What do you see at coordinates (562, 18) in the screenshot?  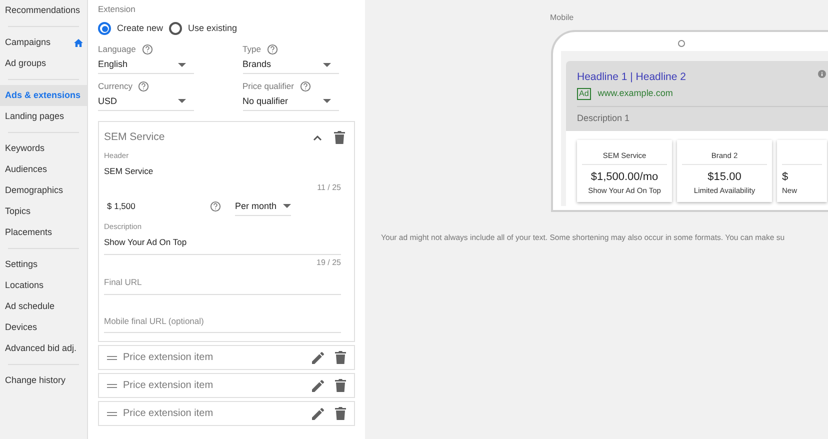 I see `preview-label: Mobile` at bounding box center [562, 18].